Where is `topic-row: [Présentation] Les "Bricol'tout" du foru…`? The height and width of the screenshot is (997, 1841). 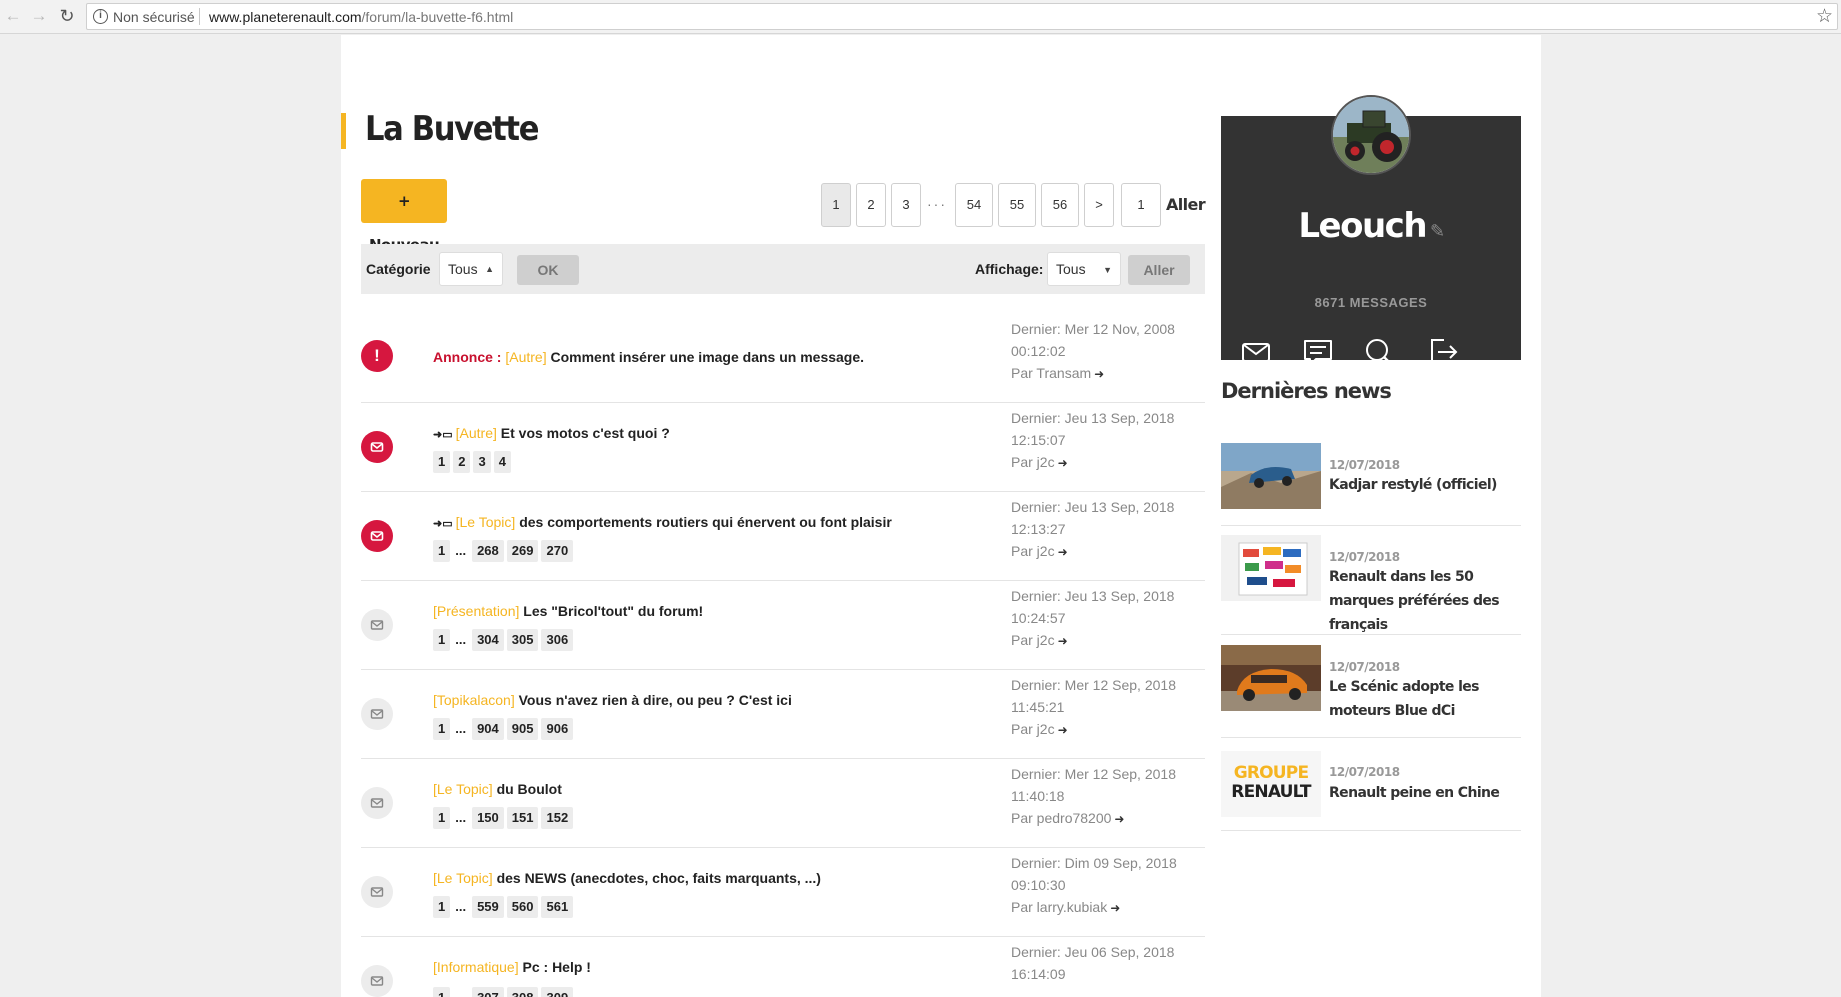
topic-row: [Présentation] Les "Bricol'tout" du foru… is located at coordinates (783, 625).